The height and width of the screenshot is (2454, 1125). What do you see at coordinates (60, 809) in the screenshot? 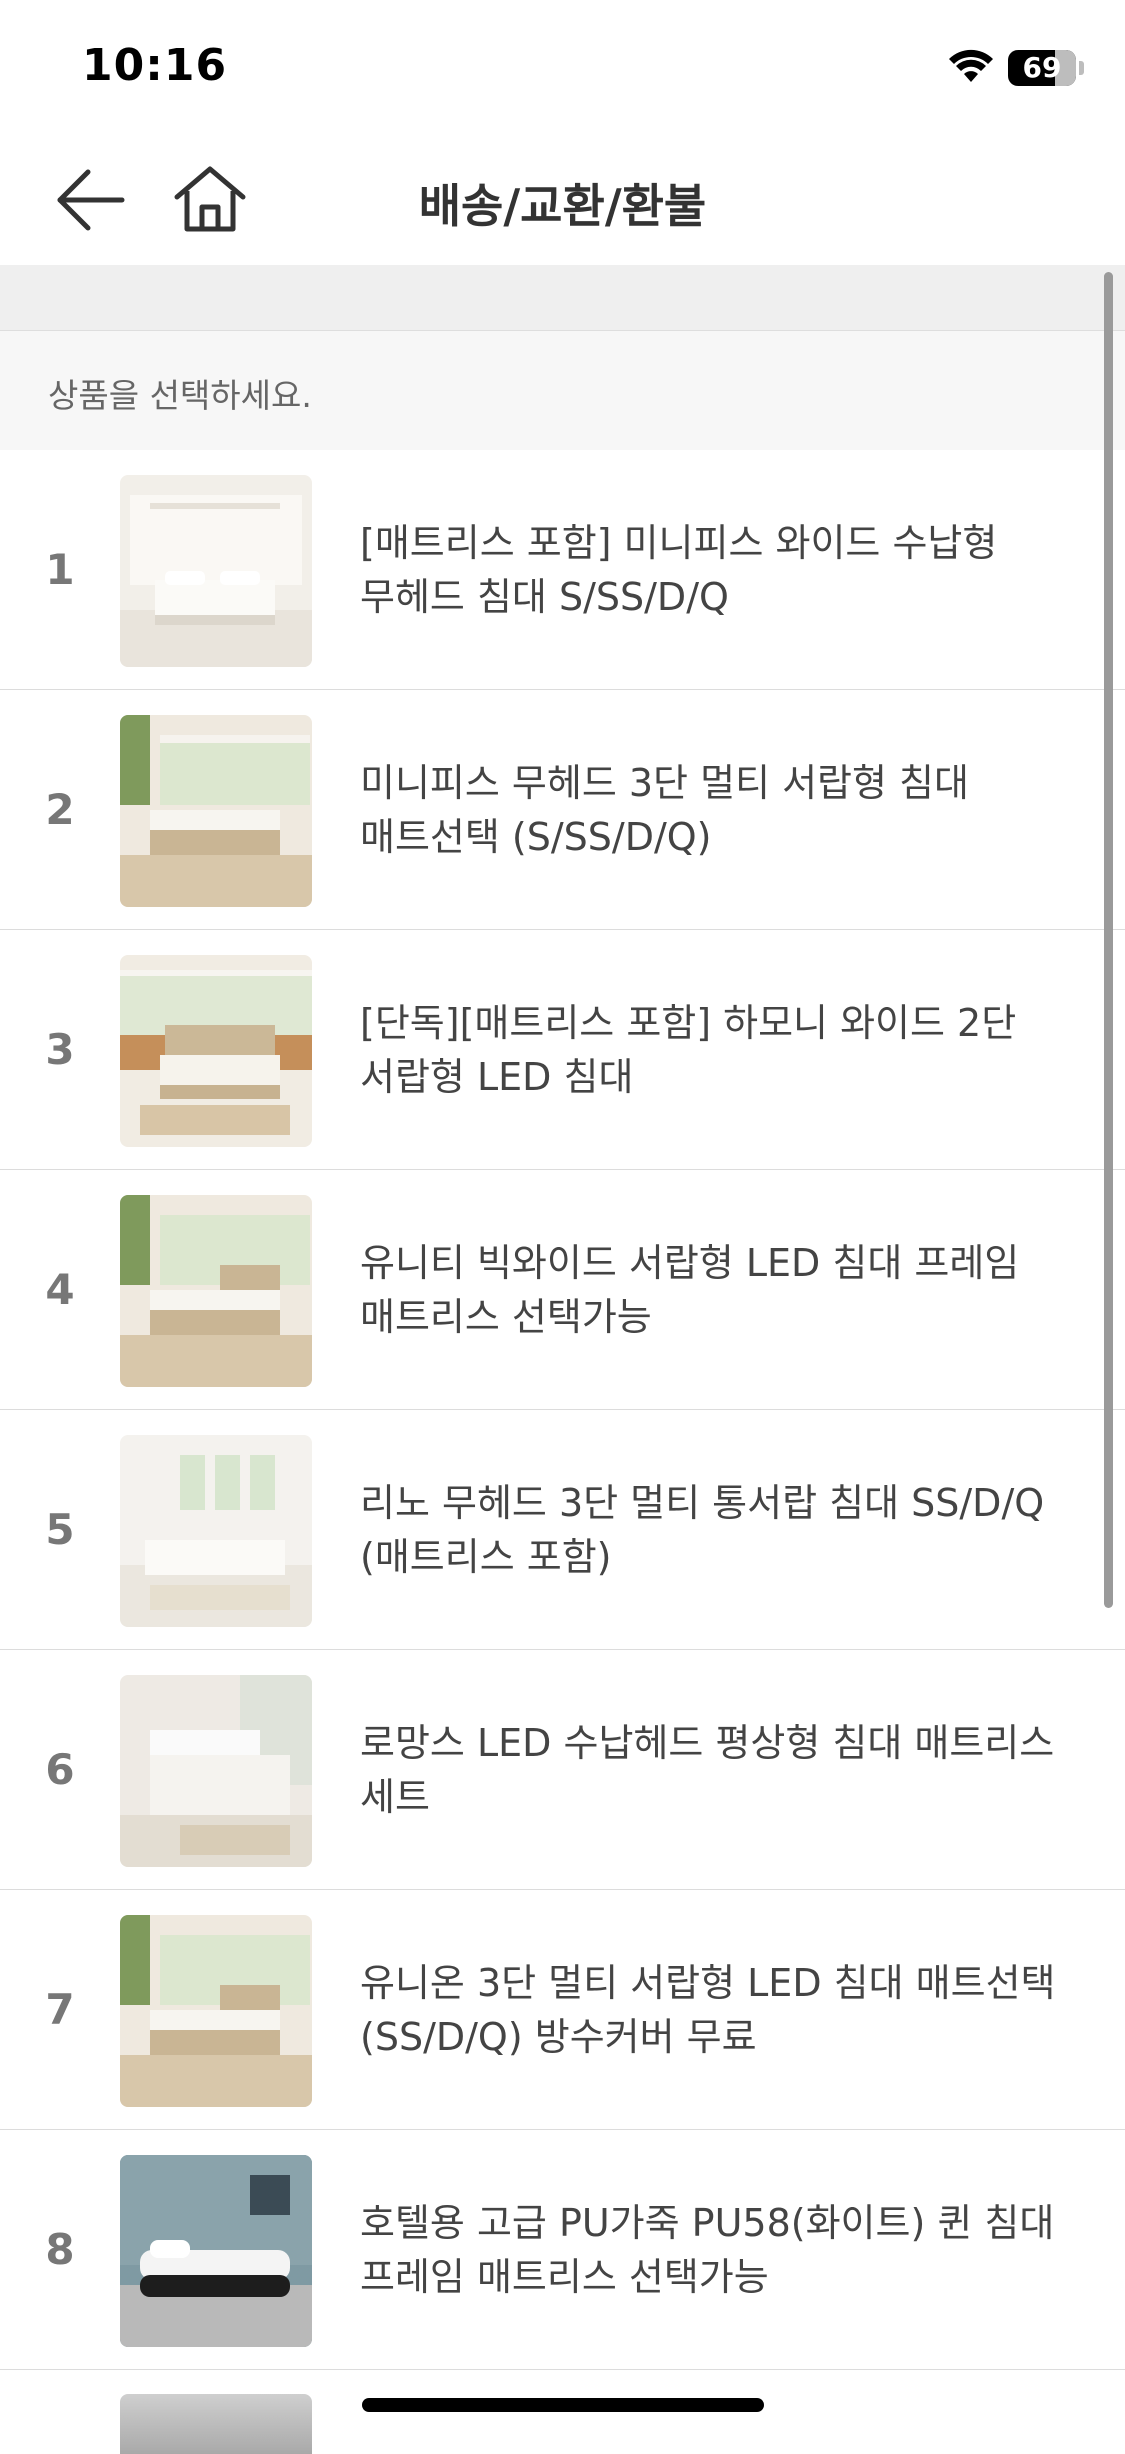
I see `row-number: 2` at bounding box center [60, 809].